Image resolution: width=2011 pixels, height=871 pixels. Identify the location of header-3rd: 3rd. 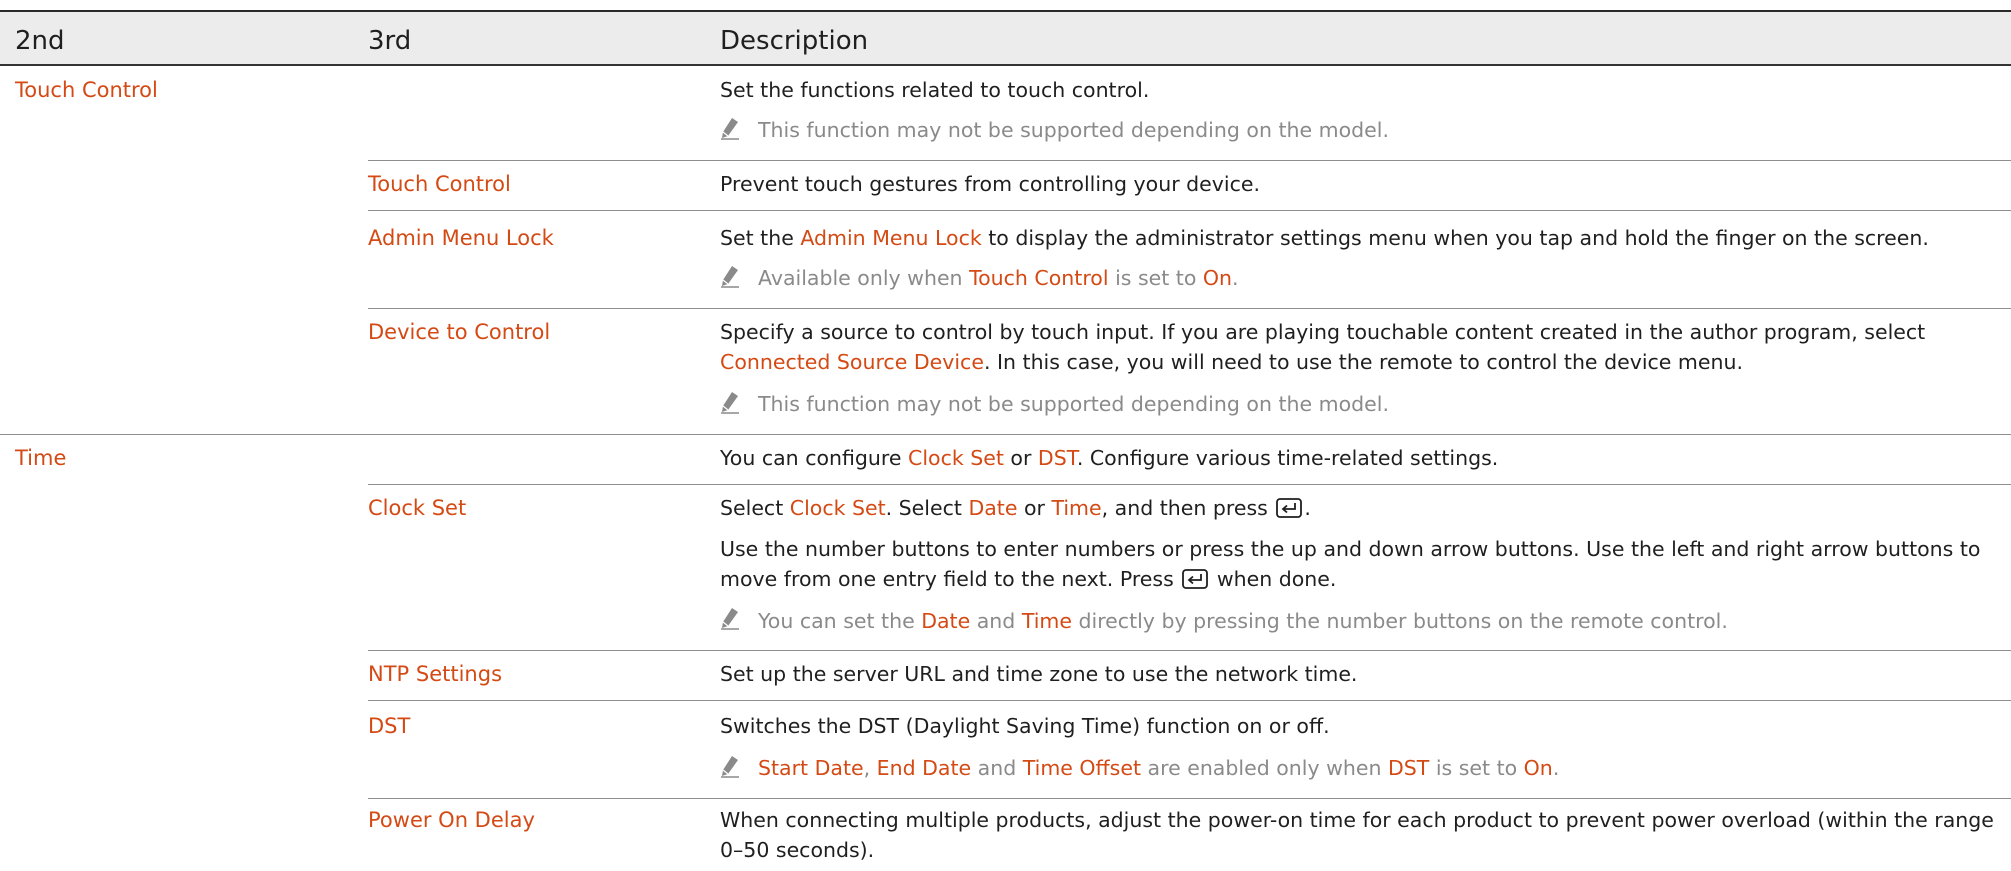
(390, 41).